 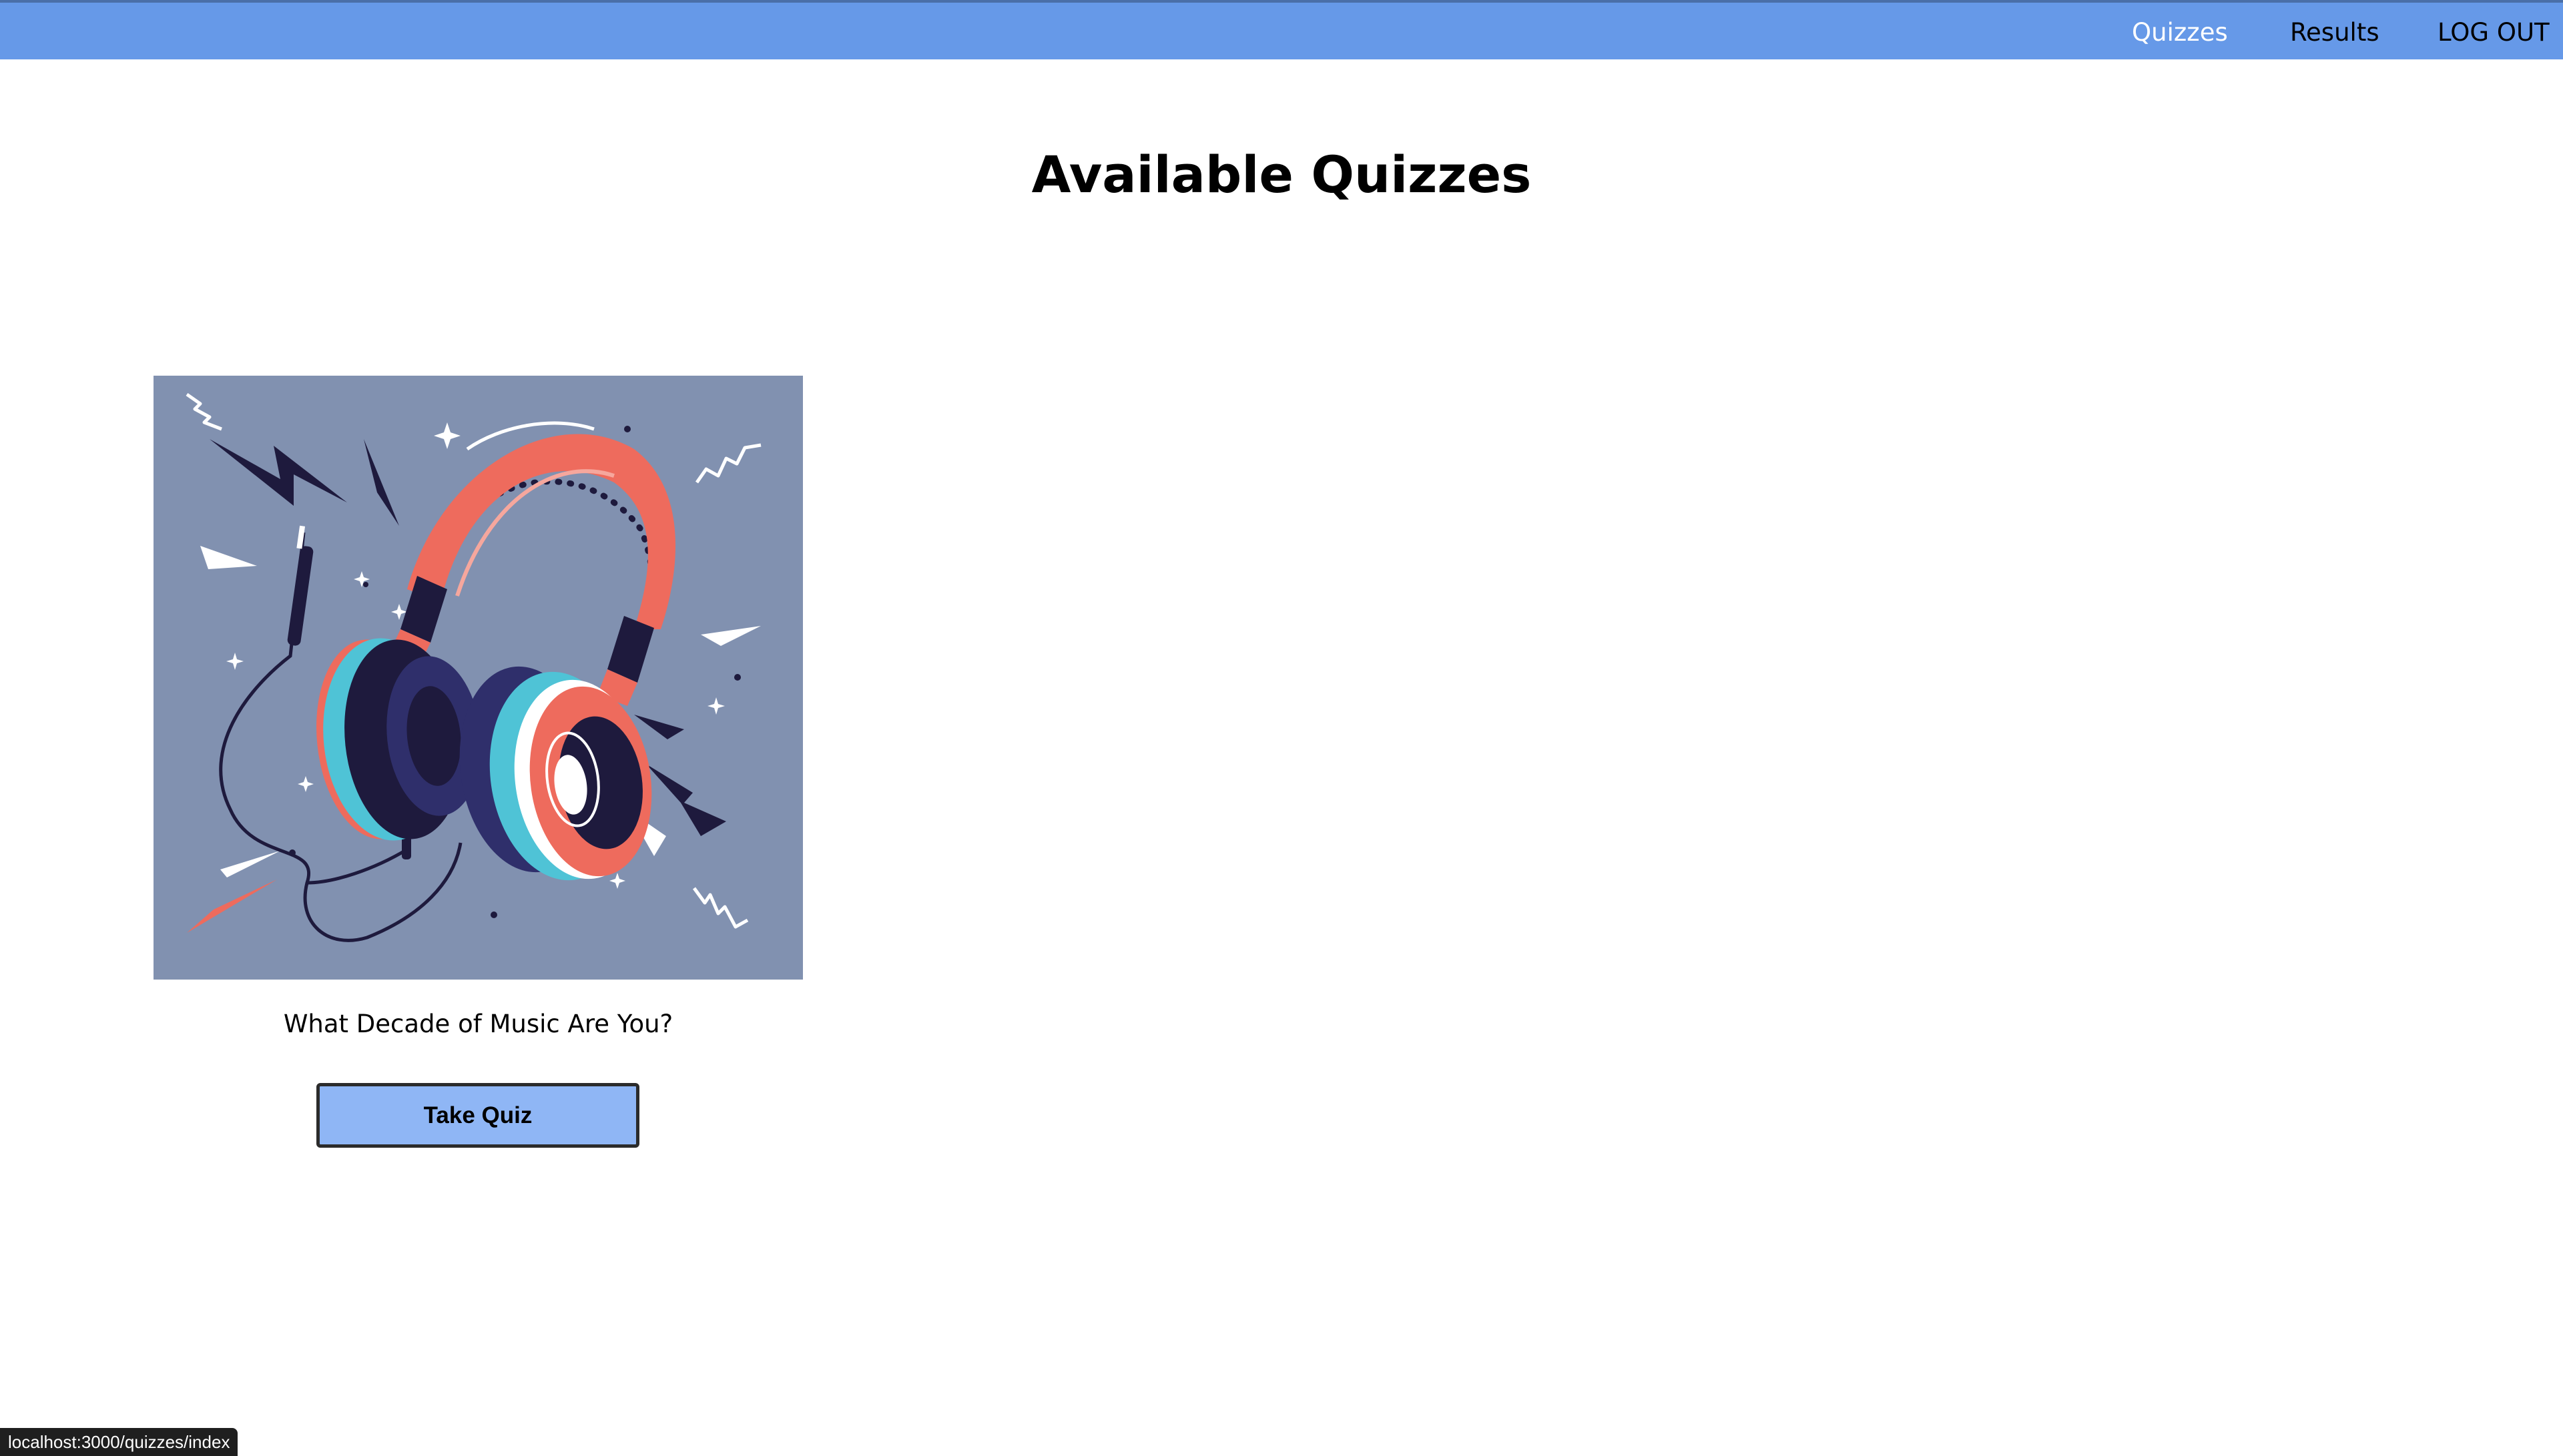 I want to click on headphones-illustration-icon, so click(x=478, y=678).